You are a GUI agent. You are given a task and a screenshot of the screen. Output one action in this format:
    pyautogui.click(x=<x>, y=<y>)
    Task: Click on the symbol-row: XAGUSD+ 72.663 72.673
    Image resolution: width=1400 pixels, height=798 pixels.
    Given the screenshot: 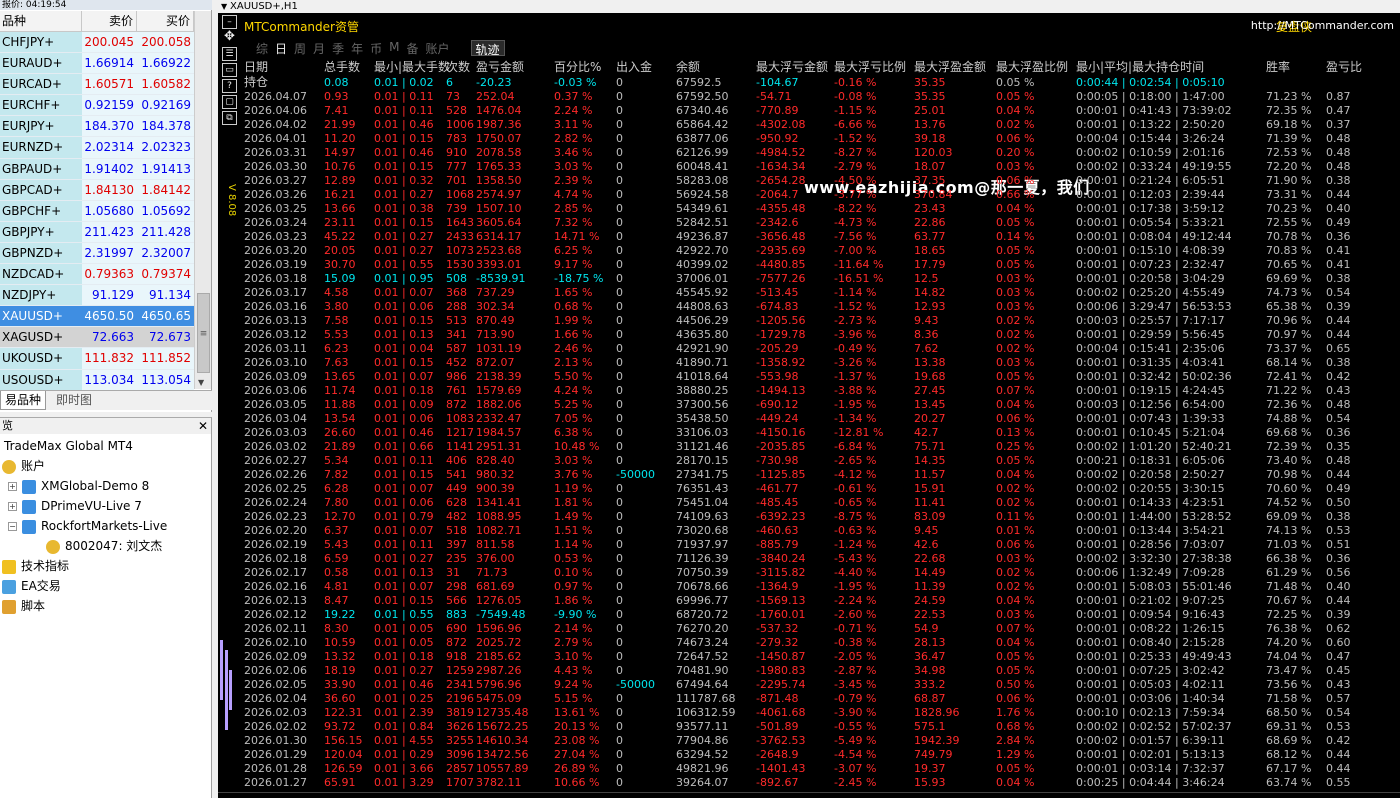 What is the action you would take?
    pyautogui.click(x=97, y=338)
    